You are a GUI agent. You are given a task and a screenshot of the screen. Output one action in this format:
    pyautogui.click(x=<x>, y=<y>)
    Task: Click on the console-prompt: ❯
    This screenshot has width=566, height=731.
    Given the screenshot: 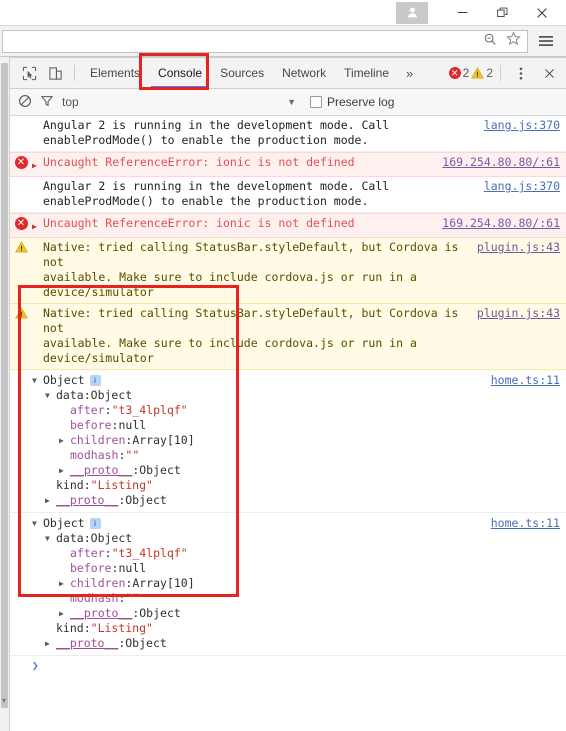 What is the action you would take?
    pyautogui.click(x=288, y=665)
    